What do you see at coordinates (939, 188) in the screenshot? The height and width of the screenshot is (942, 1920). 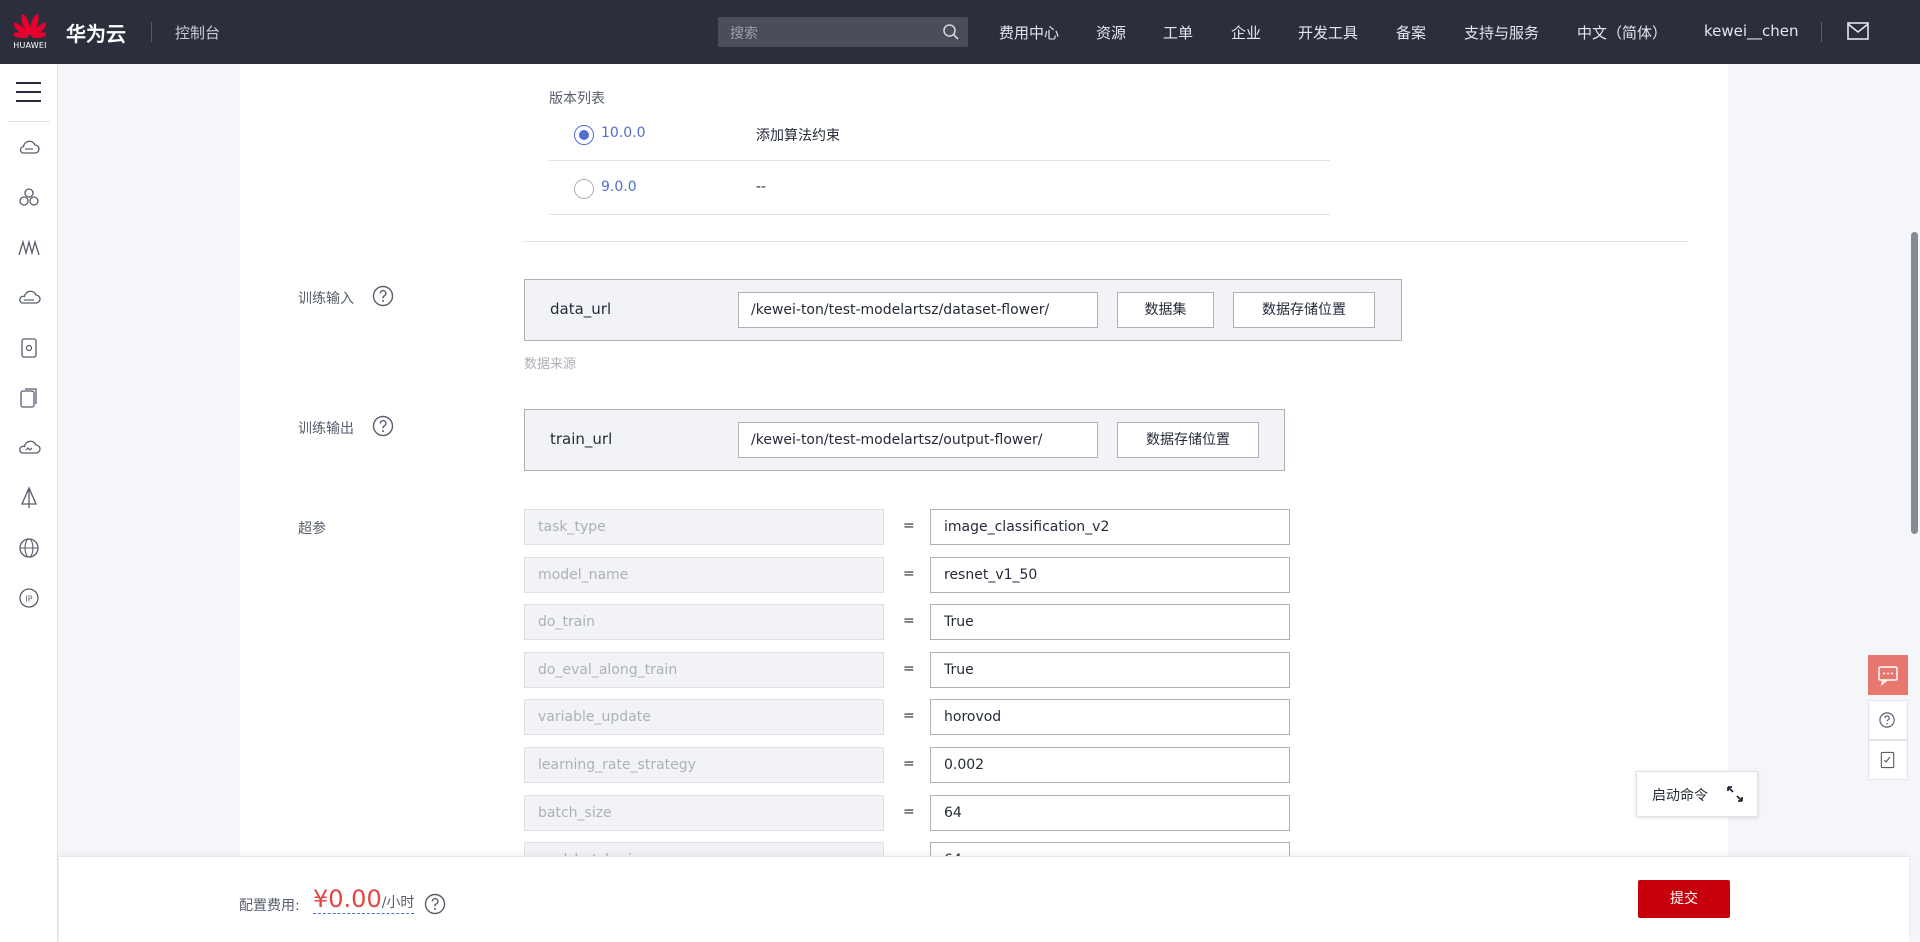 I see `version-row: 9.0.0 --` at bounding box center [939, 188].